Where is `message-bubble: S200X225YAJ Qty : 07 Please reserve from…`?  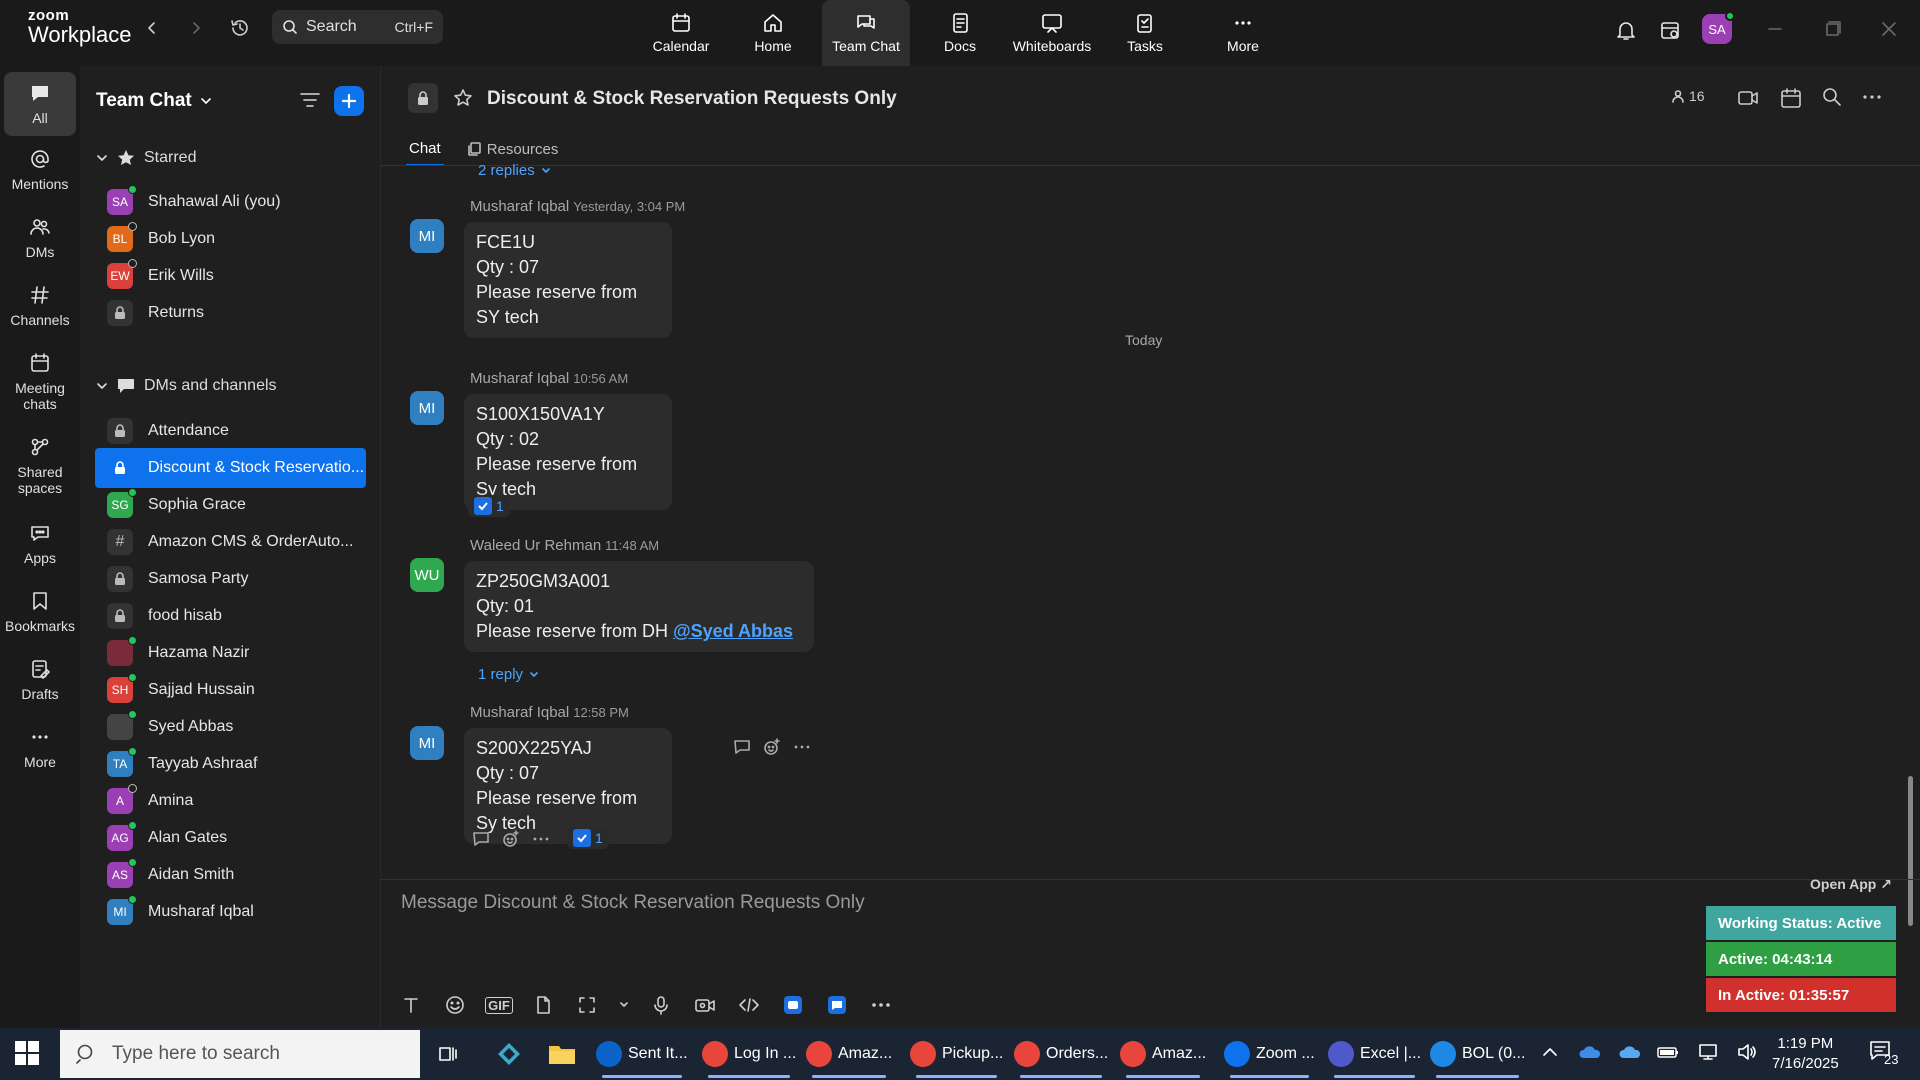 message-bubble: S200X225YAJ Qty : 07 Please reserve from… is located at coordinates (568, 786).